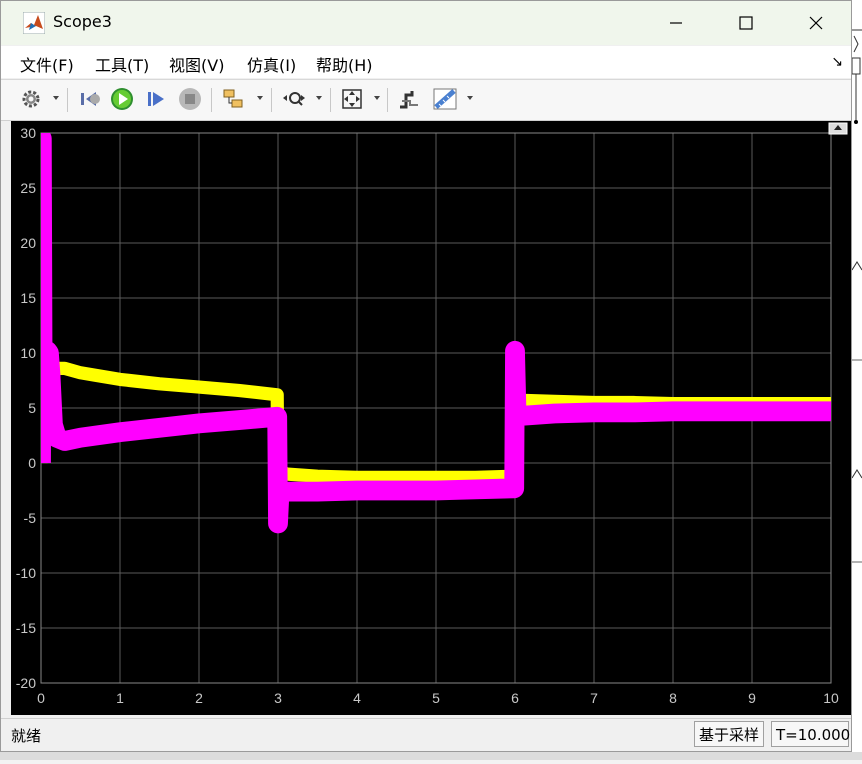 Image resolution: width=862 pixels, height=764 pixels. Describe the element at coordinates (831, 698) in the screenshot. I see `x-tick-label: 10` at that location.